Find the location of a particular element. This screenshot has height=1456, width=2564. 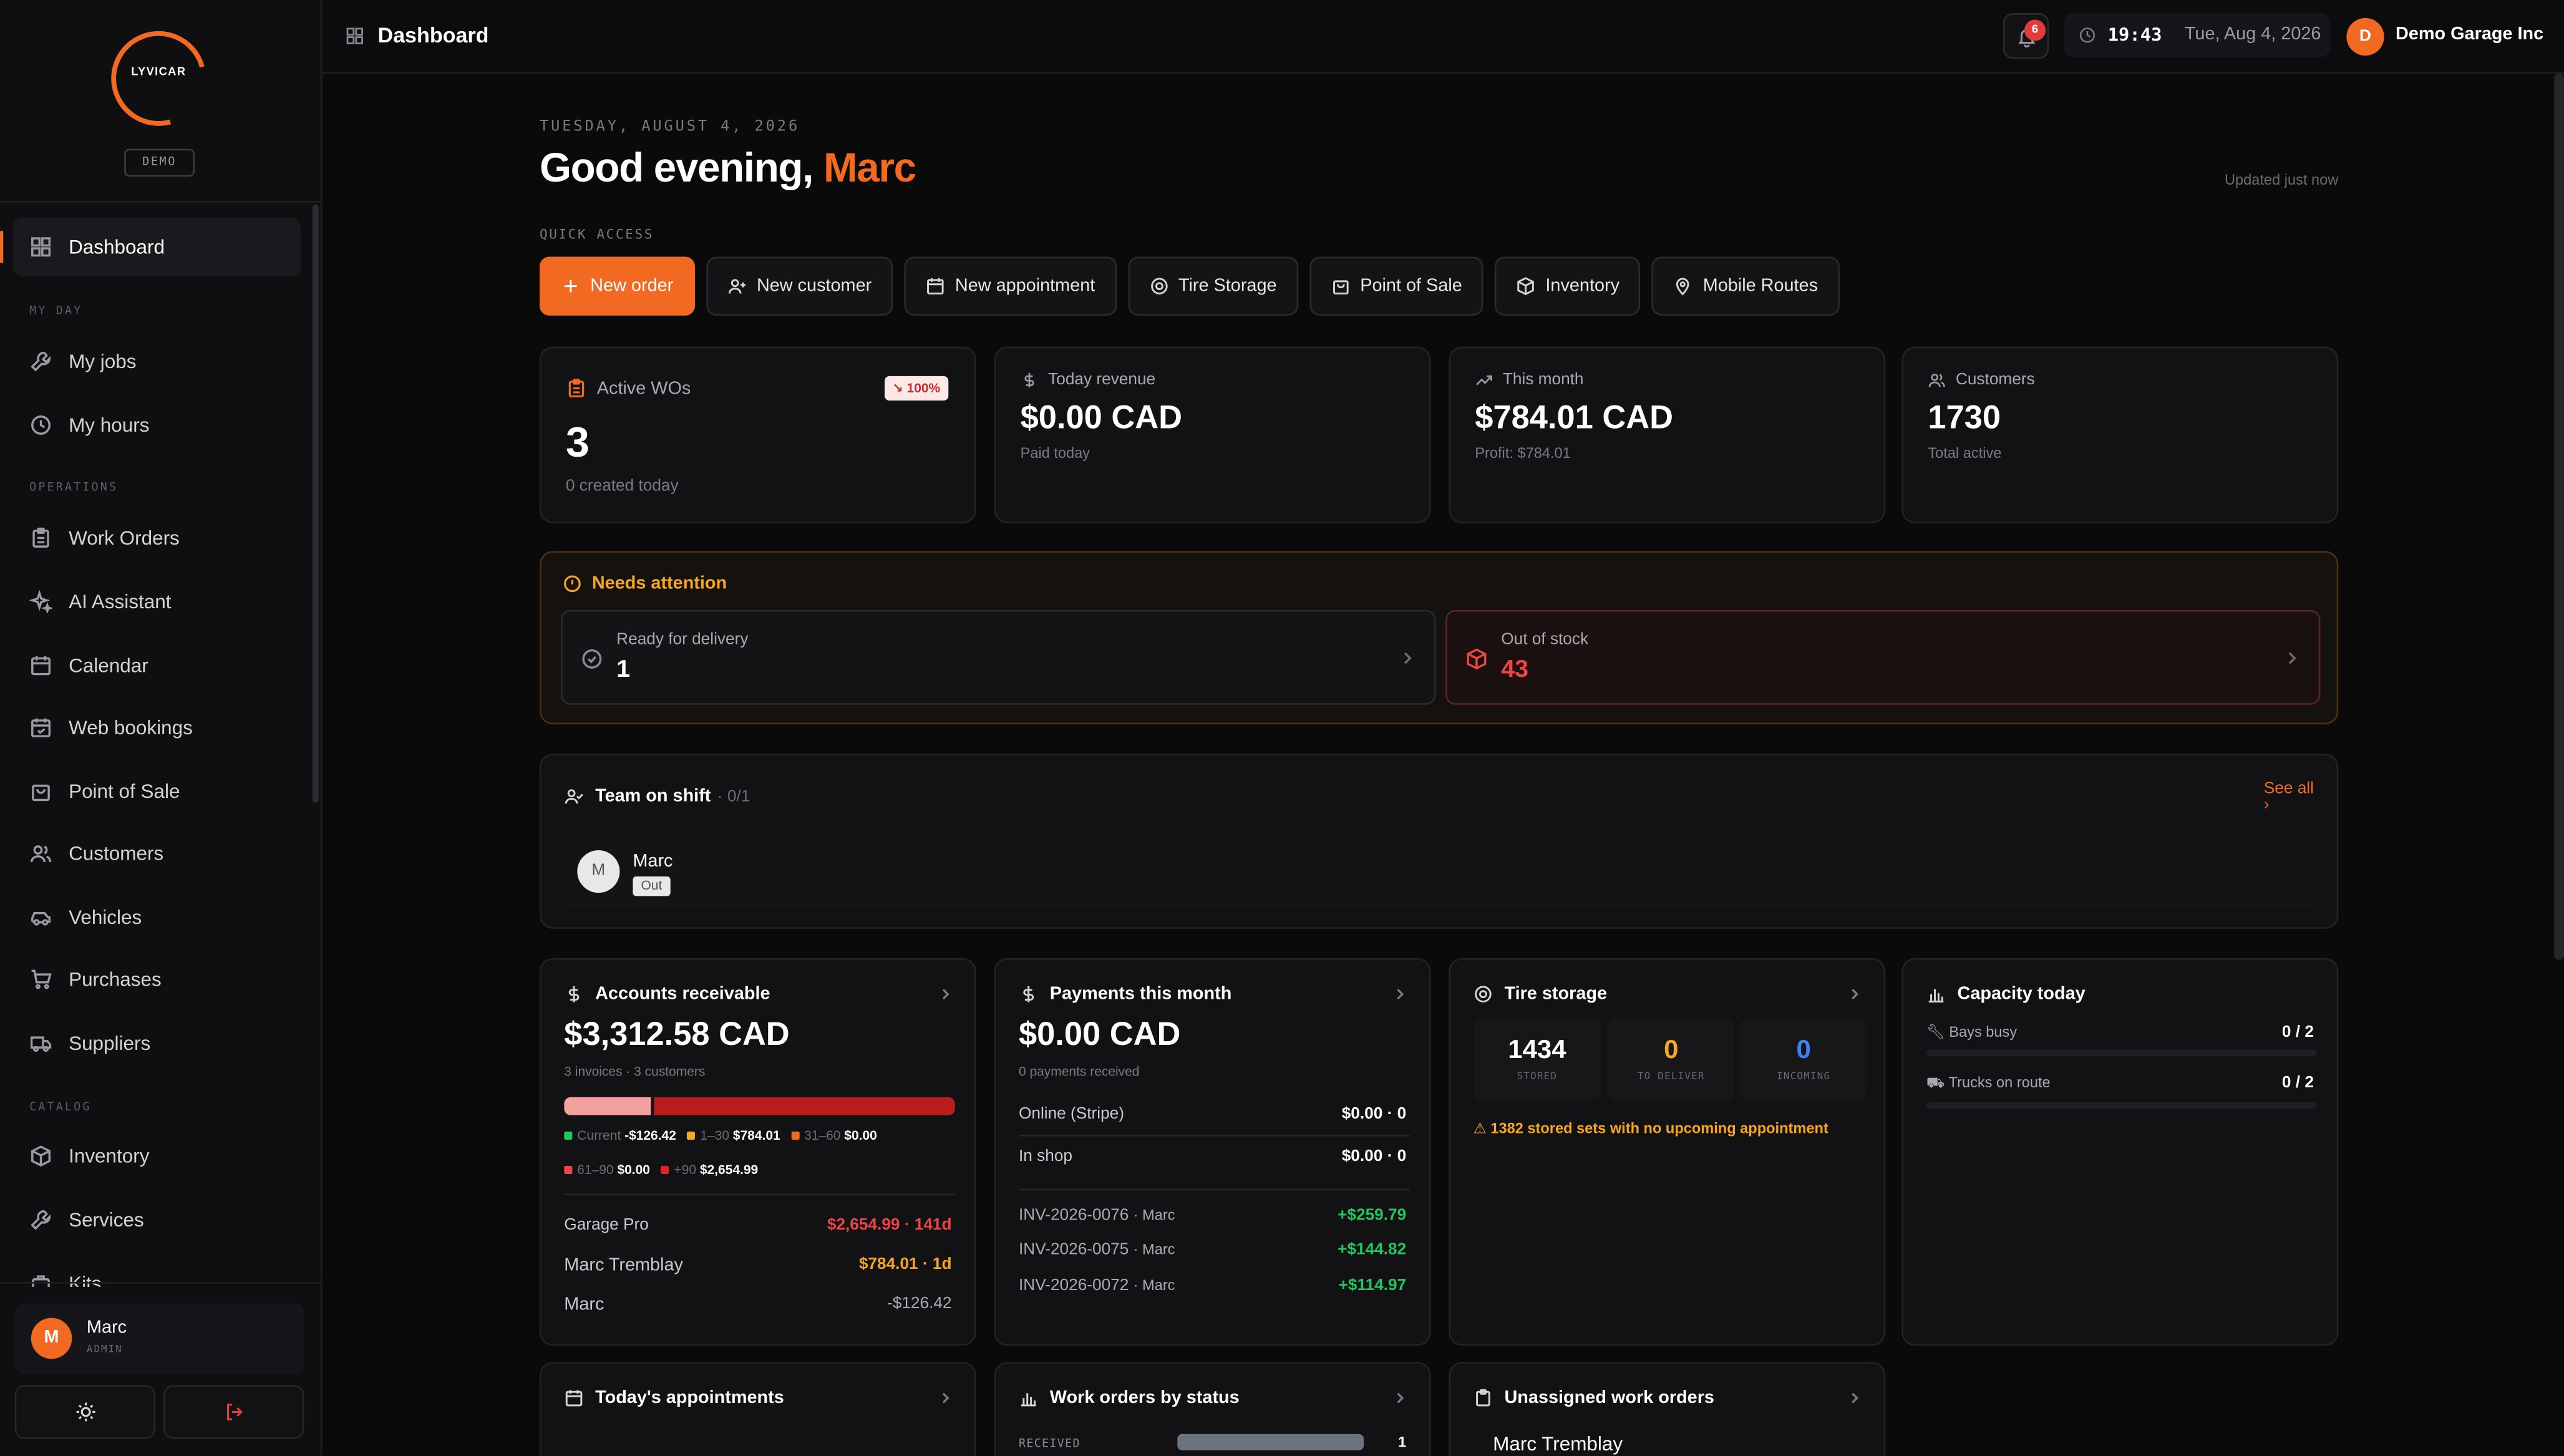

invoice-id: INV-2026-0076 is located at coordinates (1073, 1216).